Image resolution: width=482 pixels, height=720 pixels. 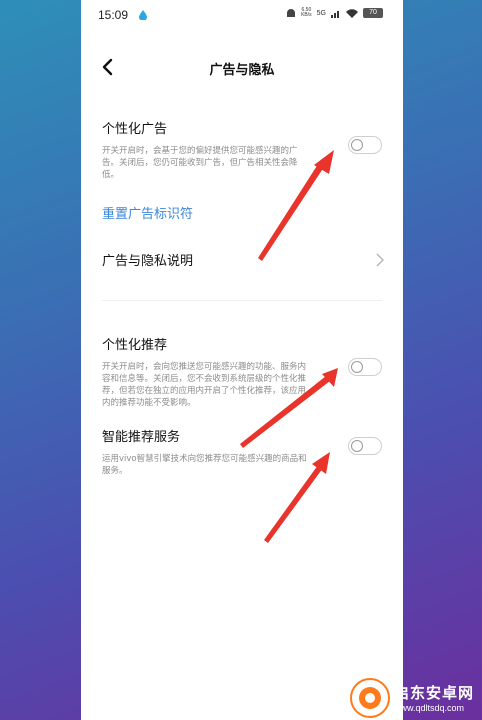 I want to click on watermark-logo, so click(x=370, y=698).